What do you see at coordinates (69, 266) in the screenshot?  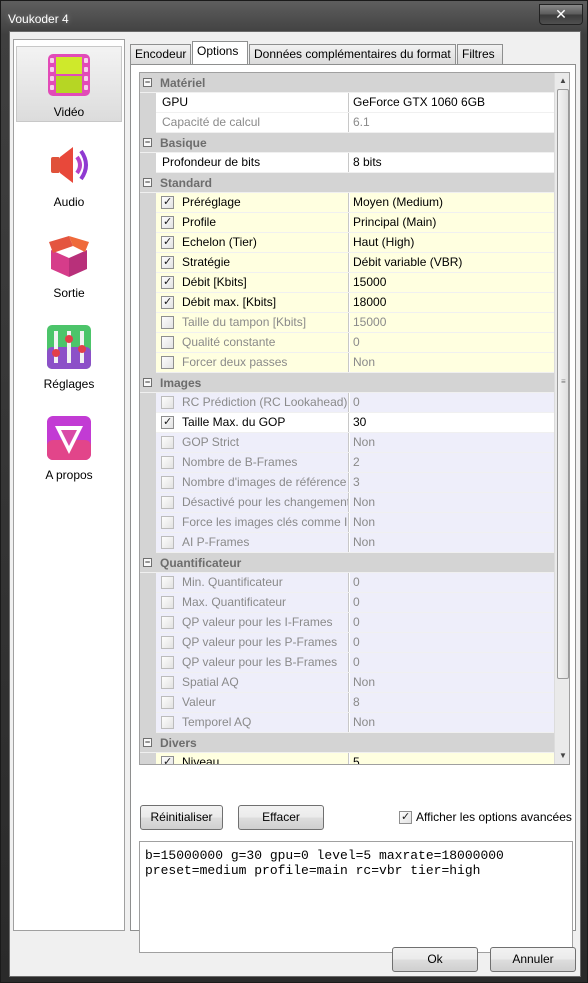 I see `sidebar-item-output: Sortie` at bounding box center [69, 266].